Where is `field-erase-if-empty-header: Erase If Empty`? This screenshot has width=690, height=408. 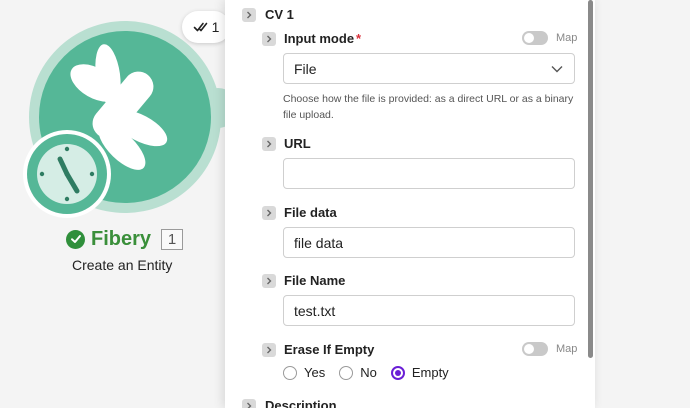
field-erase-if-empty-header: Erase If Empty is located at coordinates (318, 349).